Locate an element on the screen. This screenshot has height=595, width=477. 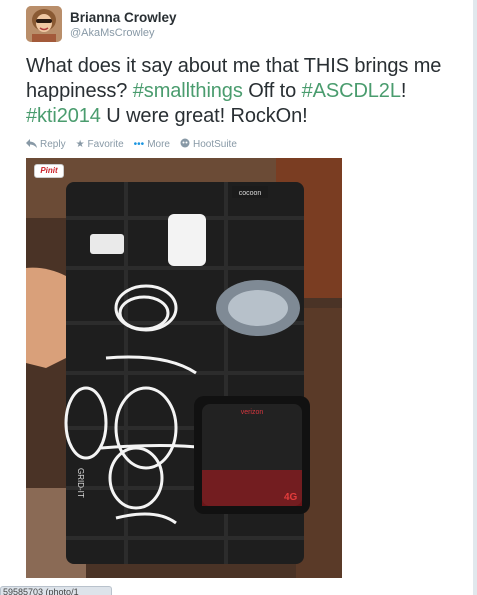
hashtag-link: #smallthings is located at coordinates (188, 91).